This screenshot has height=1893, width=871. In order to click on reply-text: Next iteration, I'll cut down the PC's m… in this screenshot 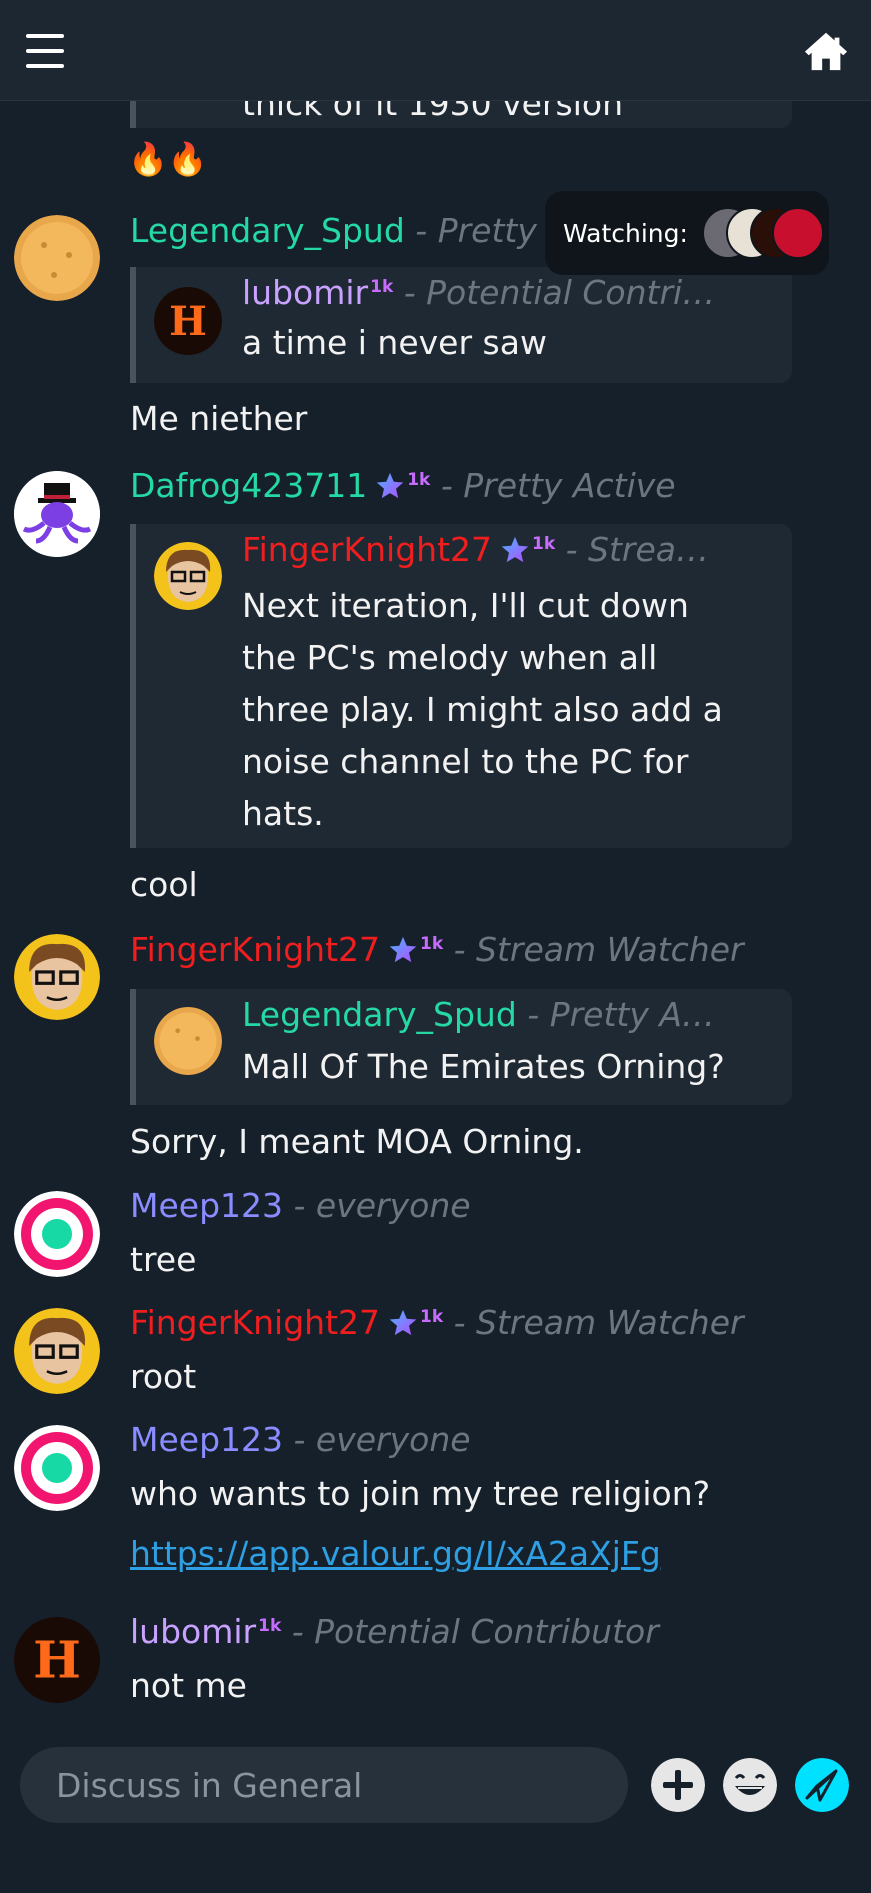, I will do `click(512, 710)`.